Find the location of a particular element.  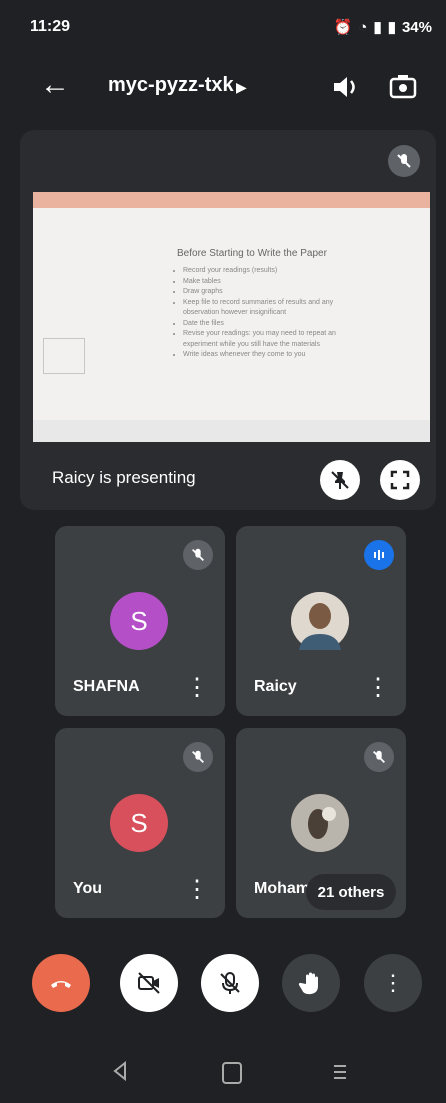

speaking-indicator-icon is located at coordinates (379, 555).